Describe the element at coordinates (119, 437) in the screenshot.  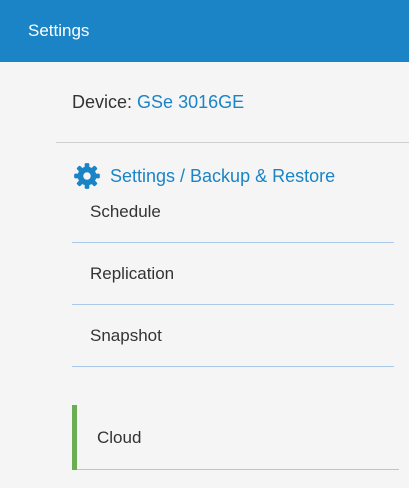
I see `menu-item-label: Cloud` at that location.